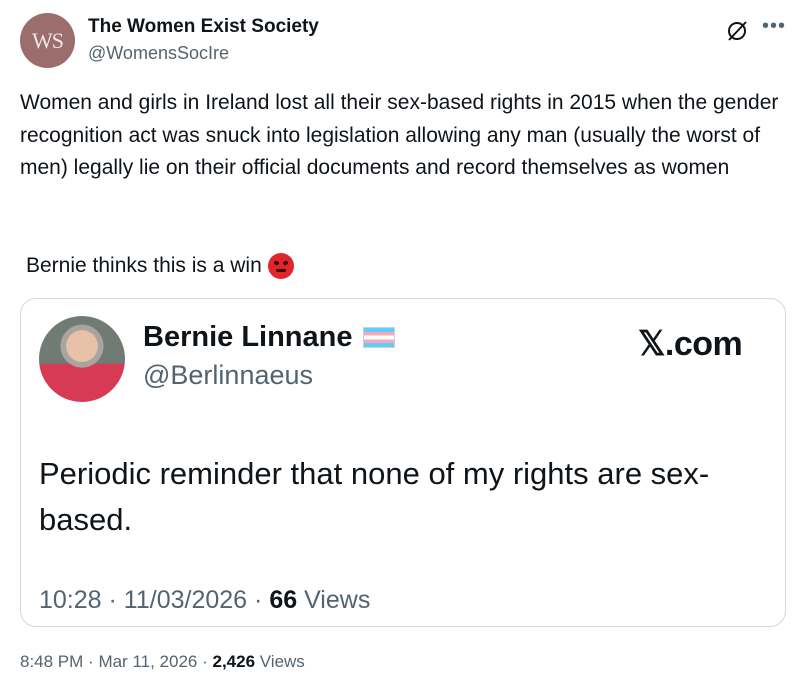  I want to click on quoted-author-name-row: Bernie Linnane, so click(269, 337).